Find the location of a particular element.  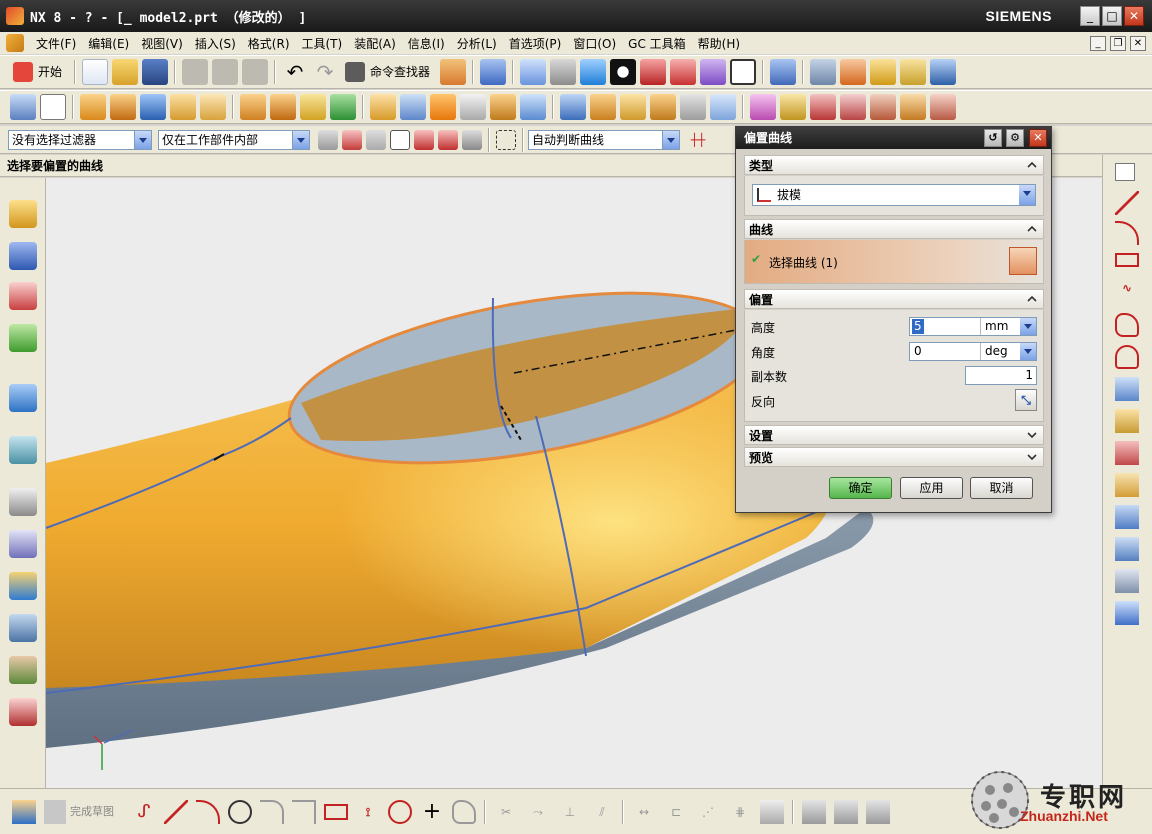

auto-constrain-icon: ⋕ is located at coordinates (740, 812).